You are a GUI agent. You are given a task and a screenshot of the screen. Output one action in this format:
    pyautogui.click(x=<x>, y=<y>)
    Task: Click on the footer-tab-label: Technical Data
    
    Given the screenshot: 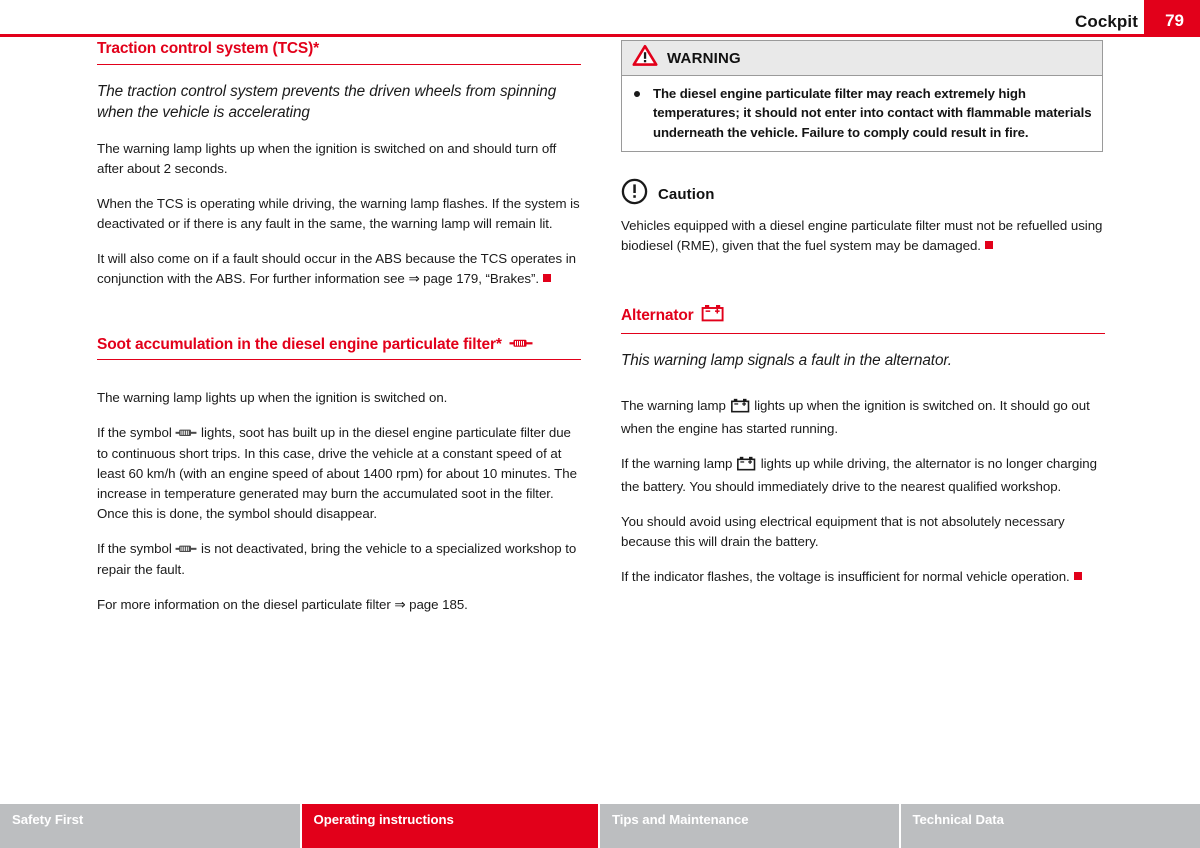 What is the action you would take?
    pyautogui.click(x=958, y=819)
    